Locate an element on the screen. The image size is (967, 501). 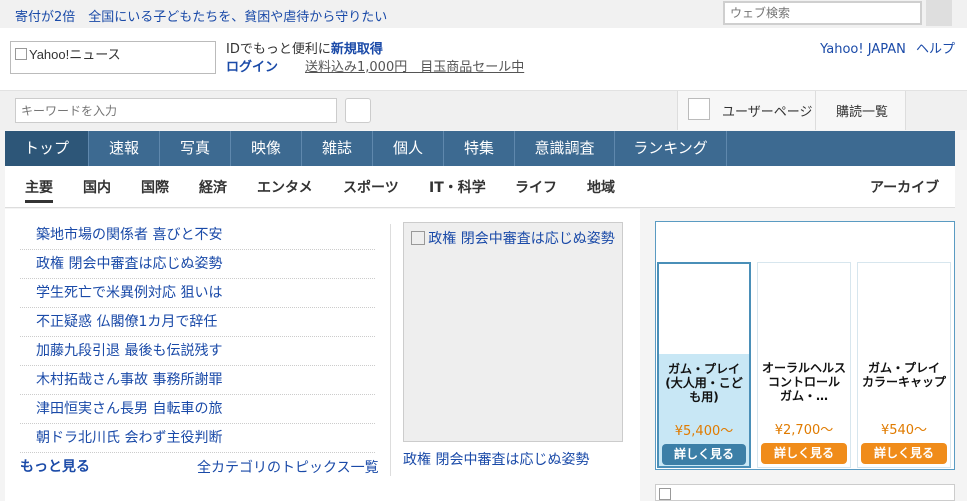
all-categories-link: 全カテゴリのトピックス一覧 is located at coordinates (288, 467).